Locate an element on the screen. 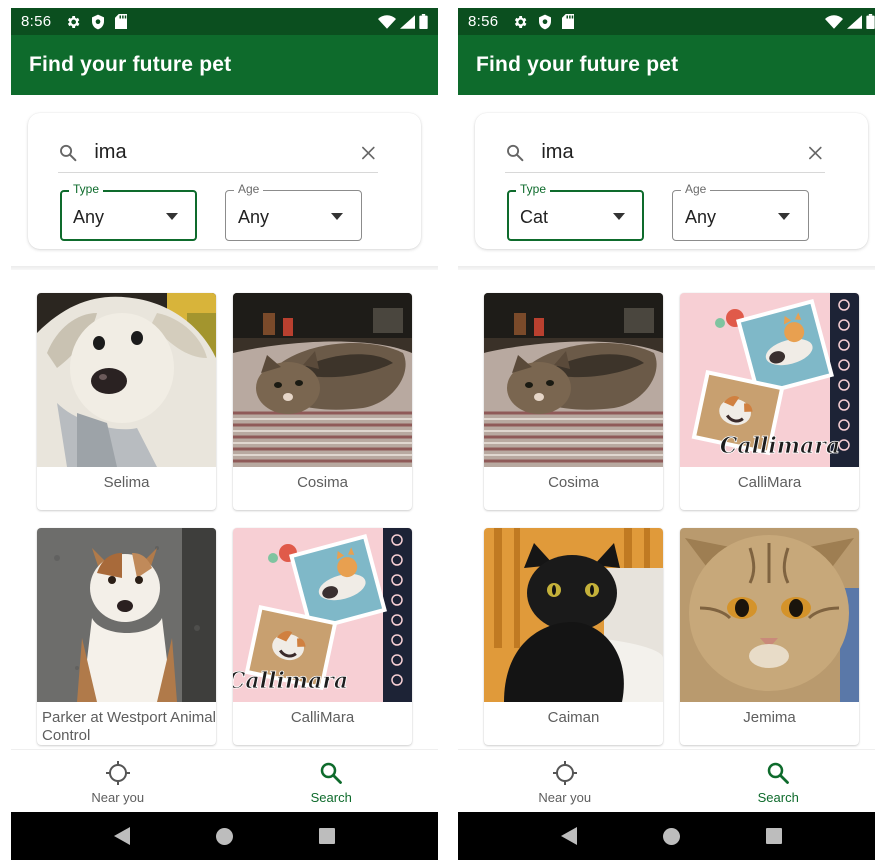 This screenshot has width=875, height=860. search-card: Type Any Age Any is located at coordinates (224, 181).